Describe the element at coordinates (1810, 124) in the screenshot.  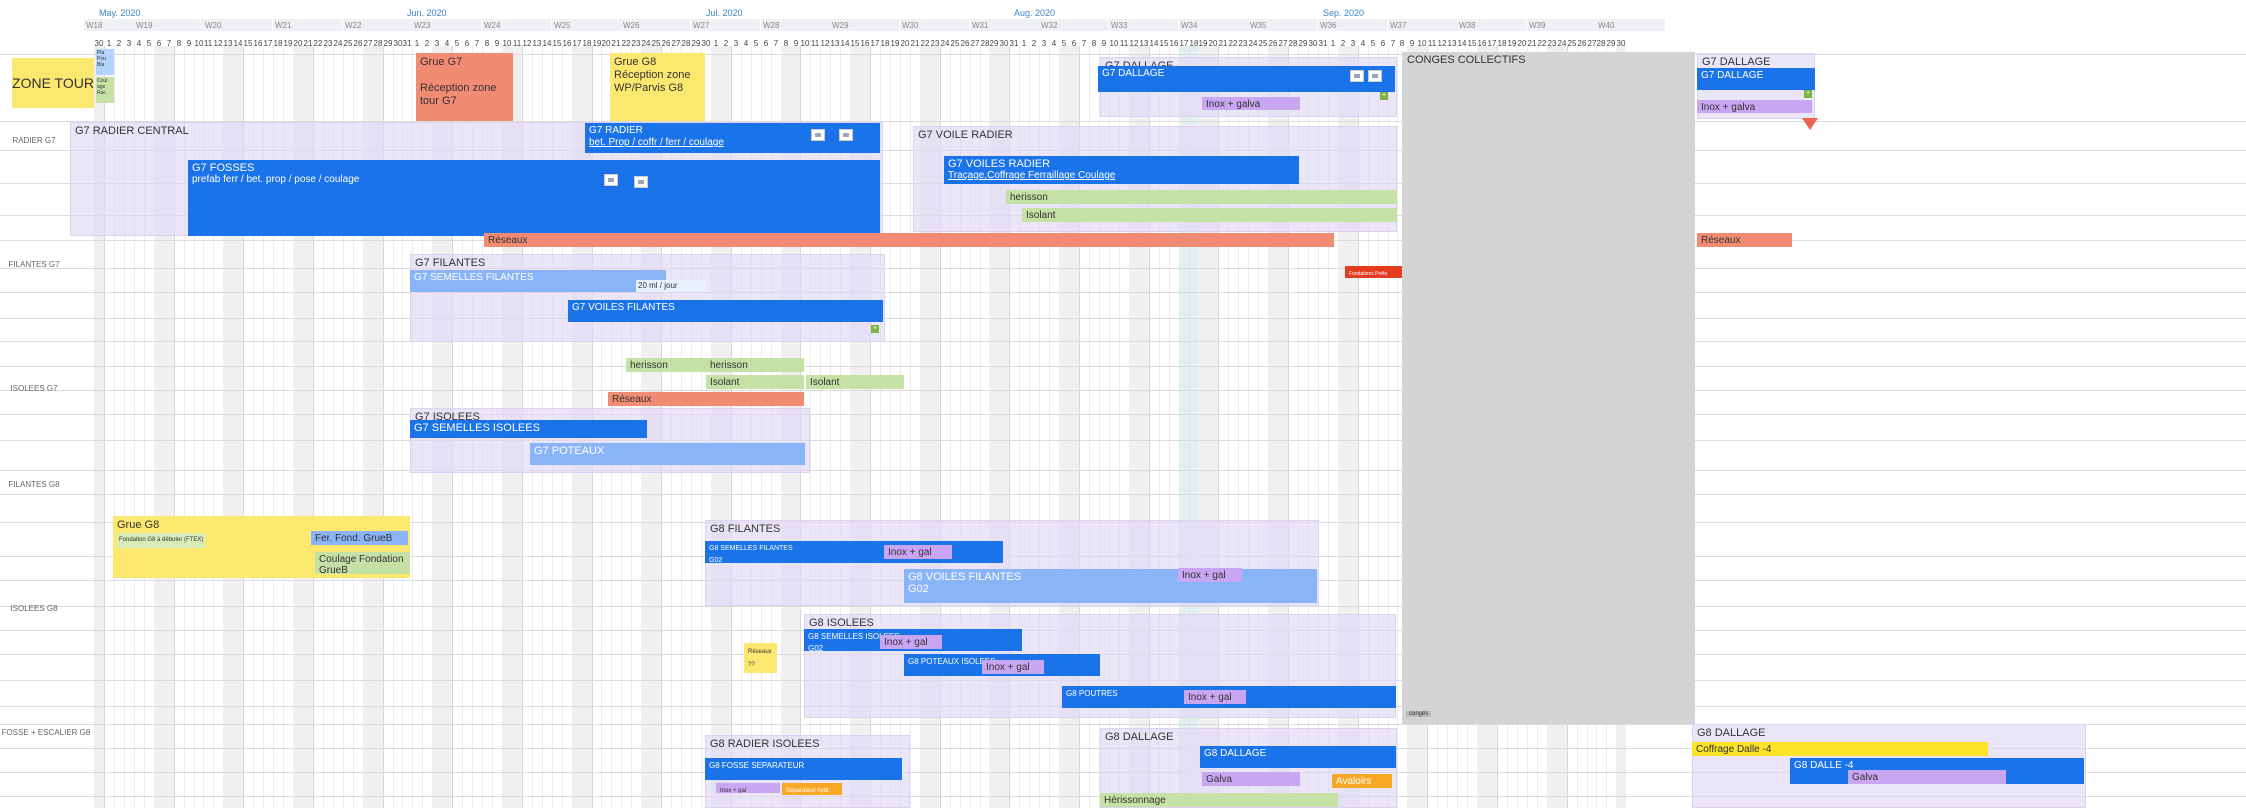
I see `milestone-marker-icon` at that location.